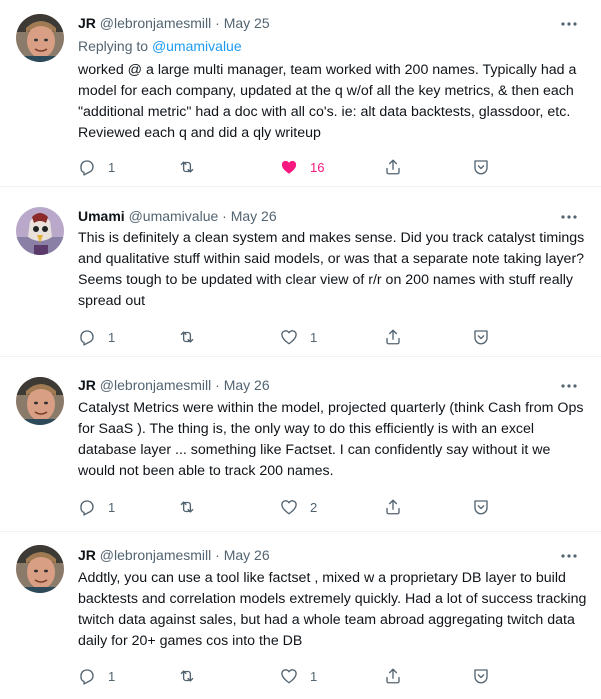  I want to click on author-name: Umami, so click(101, 216).